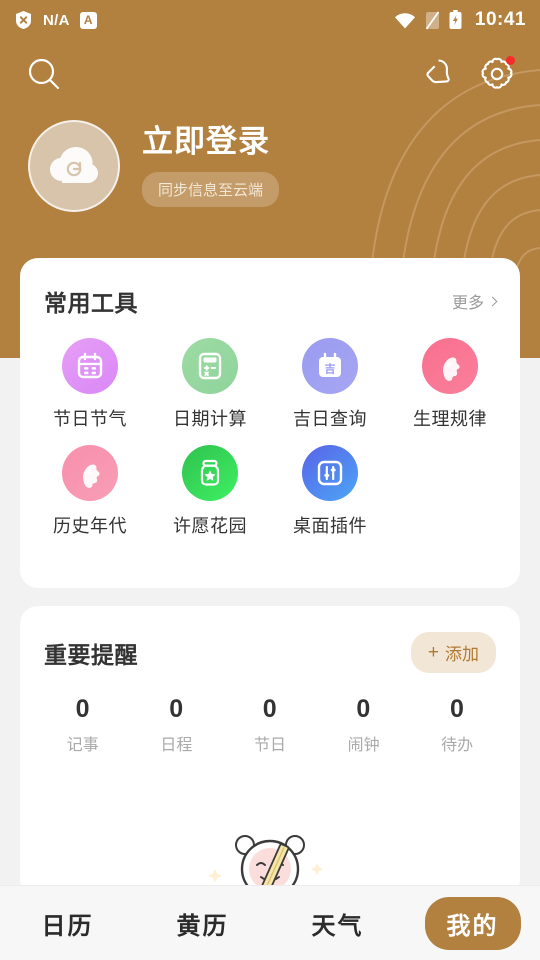 The width and height of the screenshot is (540, 960). I want to click on tool-label: 吉日查询, so click(330, 419).